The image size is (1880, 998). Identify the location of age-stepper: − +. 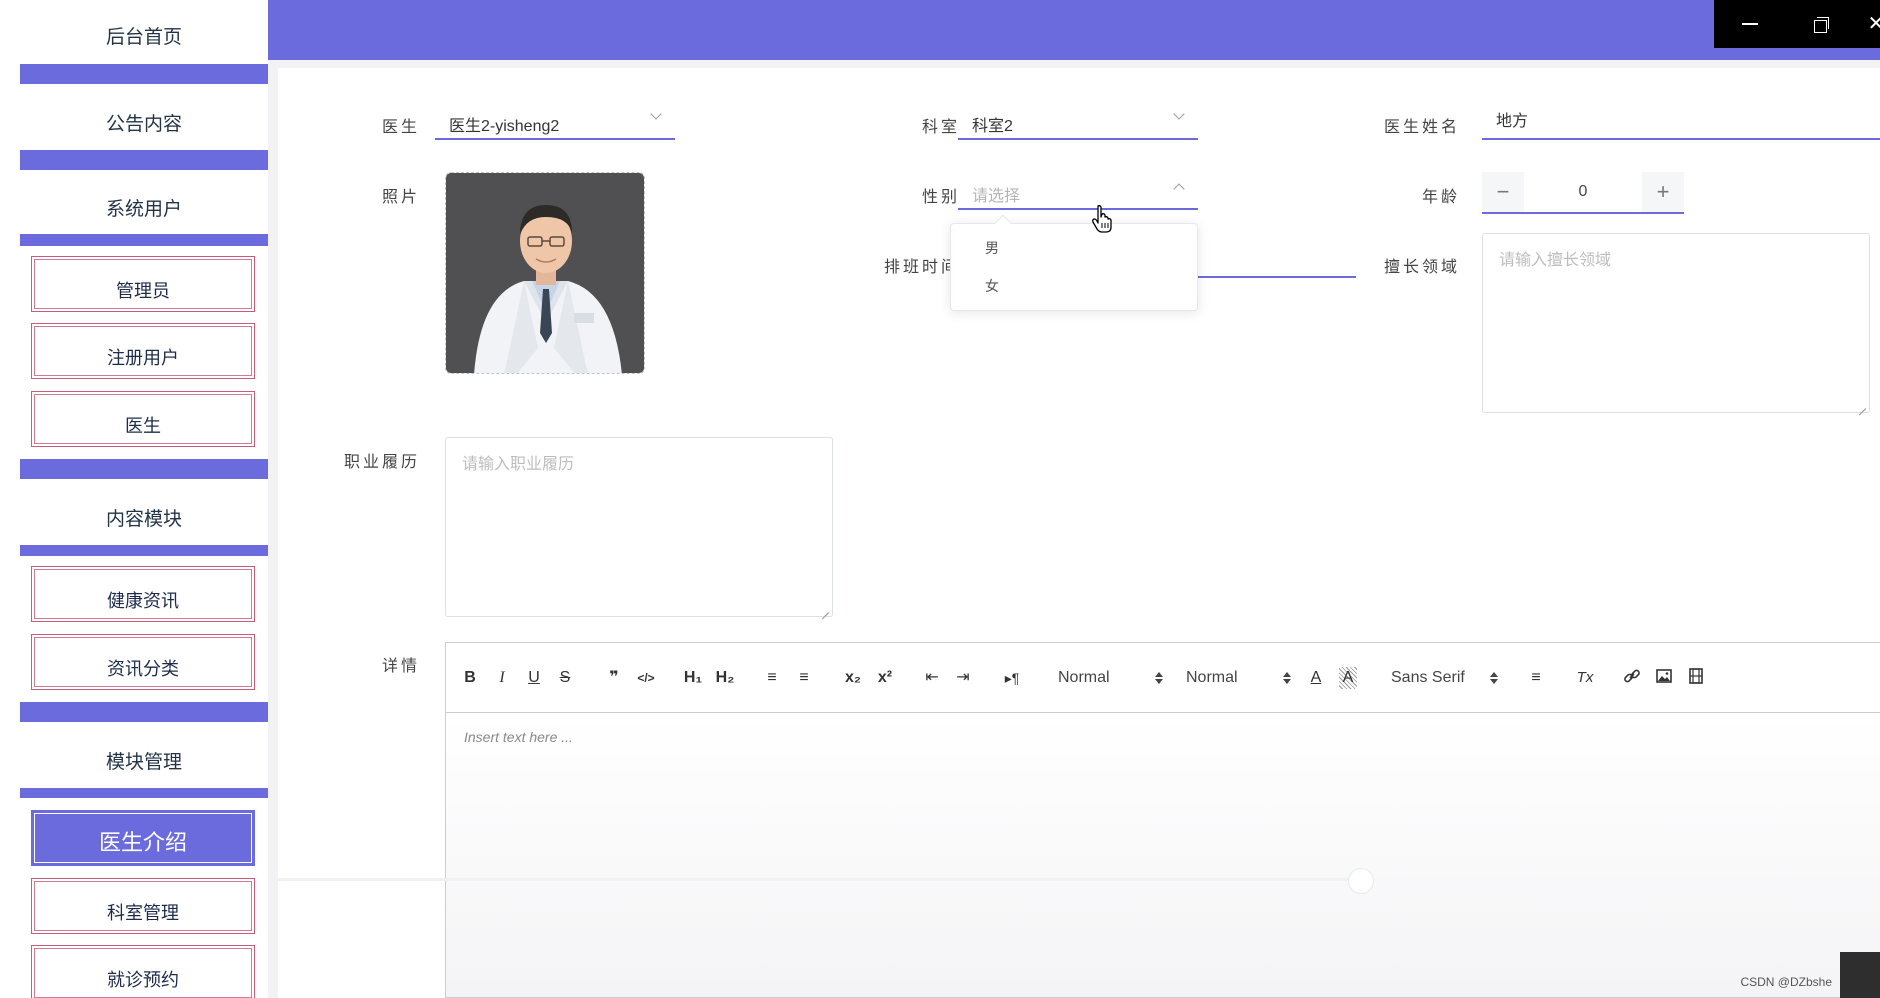
(1583, 193).